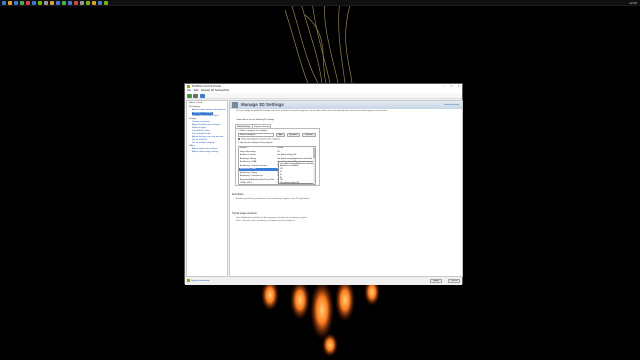 This screenshot has width=640, height=360. Describe the element at coordinates (454, 281) in the screenshot. I see `cancel-button: Cancel` at that location.